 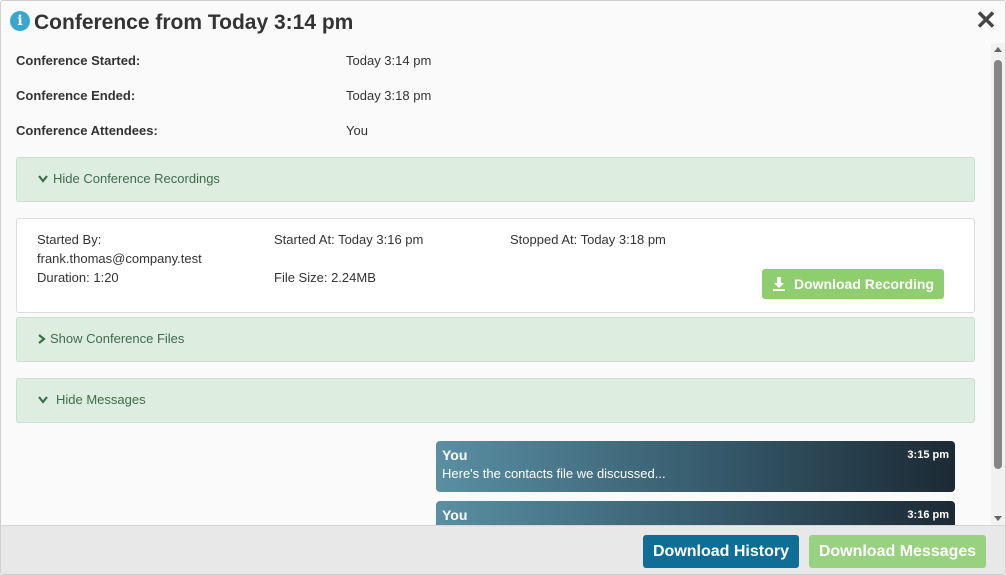 What do you see at coordinates (76, 95) in the screenshot?
I see `conference-ended-label: Conference Ended:` at bounding box center [76, 95].